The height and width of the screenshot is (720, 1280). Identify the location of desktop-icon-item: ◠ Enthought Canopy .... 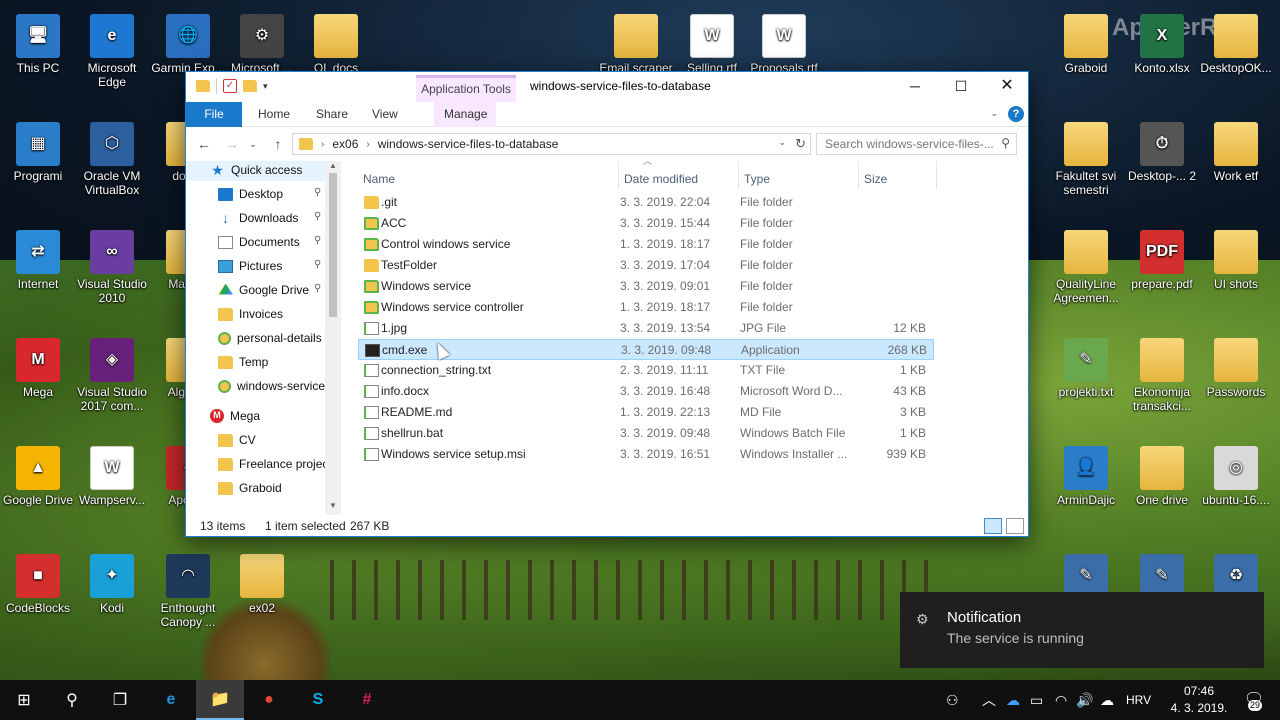
(188, 588).